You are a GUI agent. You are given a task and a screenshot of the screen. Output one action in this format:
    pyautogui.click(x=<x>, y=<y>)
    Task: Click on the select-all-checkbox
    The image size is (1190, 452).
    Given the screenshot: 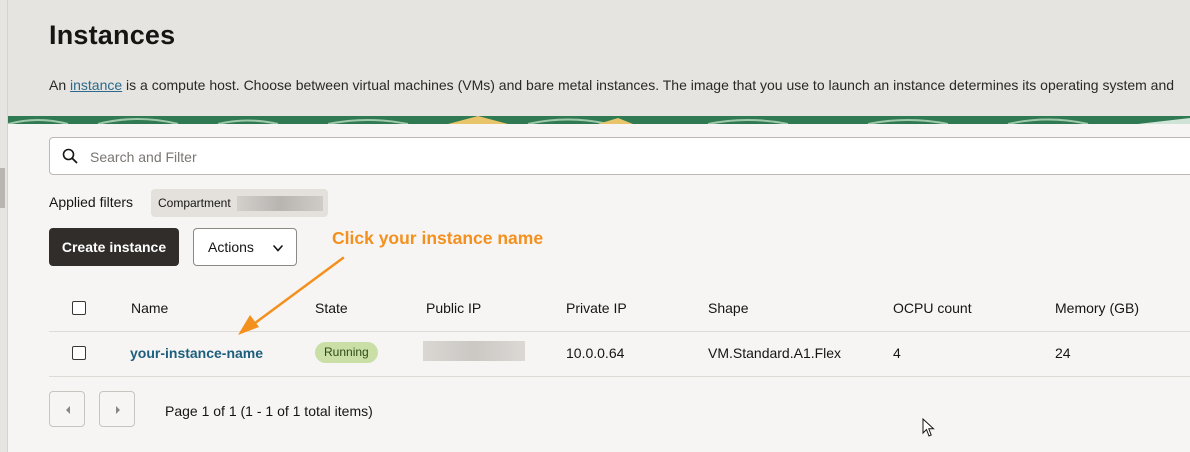 What is the action you would take?
    pyautogui.click(x=79, y=308)
    